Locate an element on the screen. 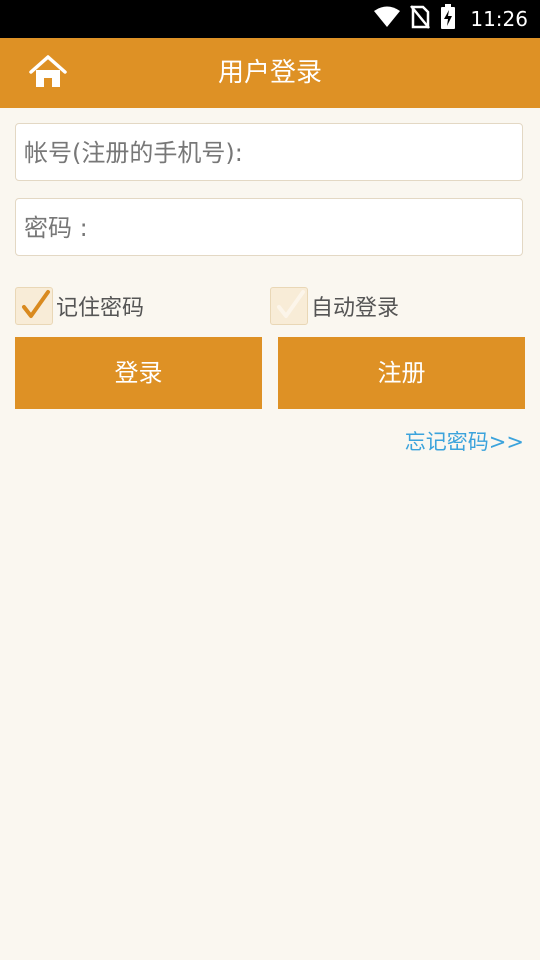 The image size is (540, 960). remember-password-option: 记住密码 is located at coordinates (79, 306).